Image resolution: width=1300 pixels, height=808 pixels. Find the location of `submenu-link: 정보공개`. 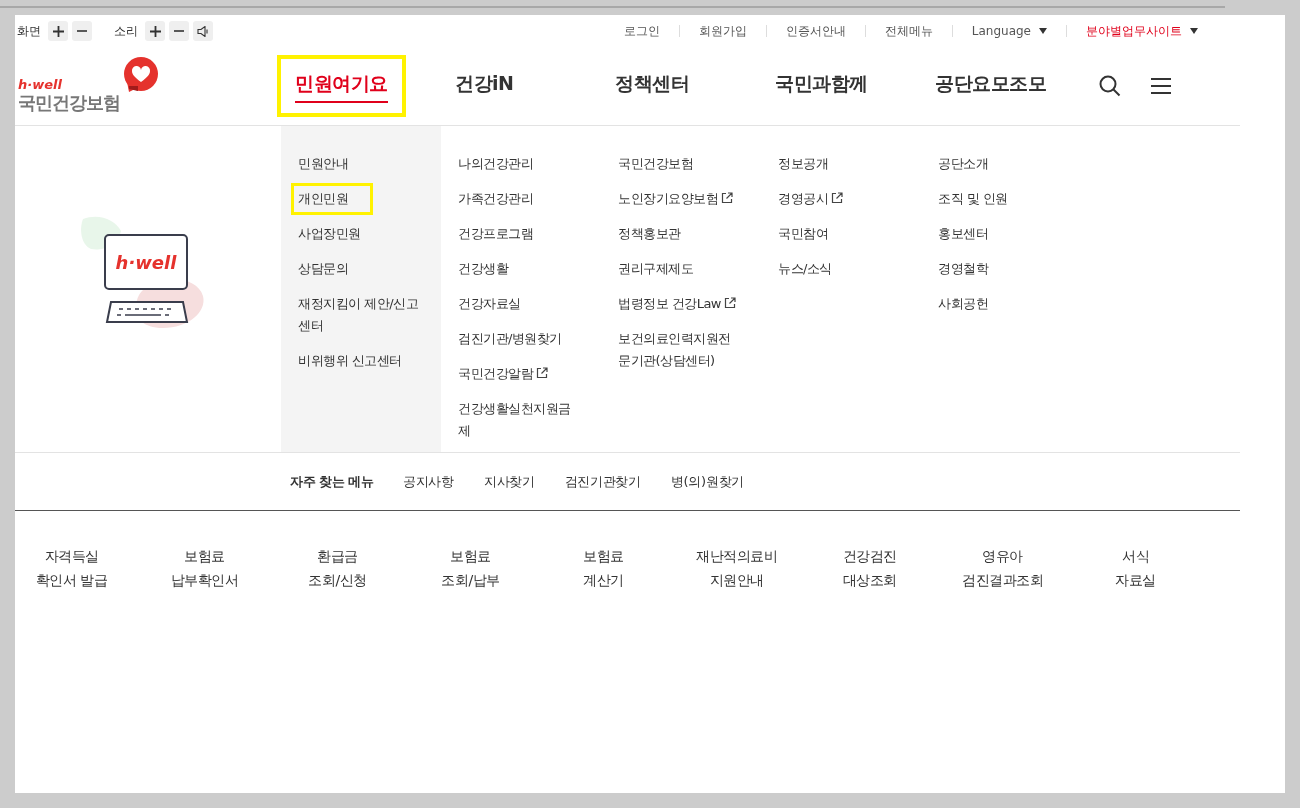

submenu-link: 정보공개 is located at coordinates (803, 164).